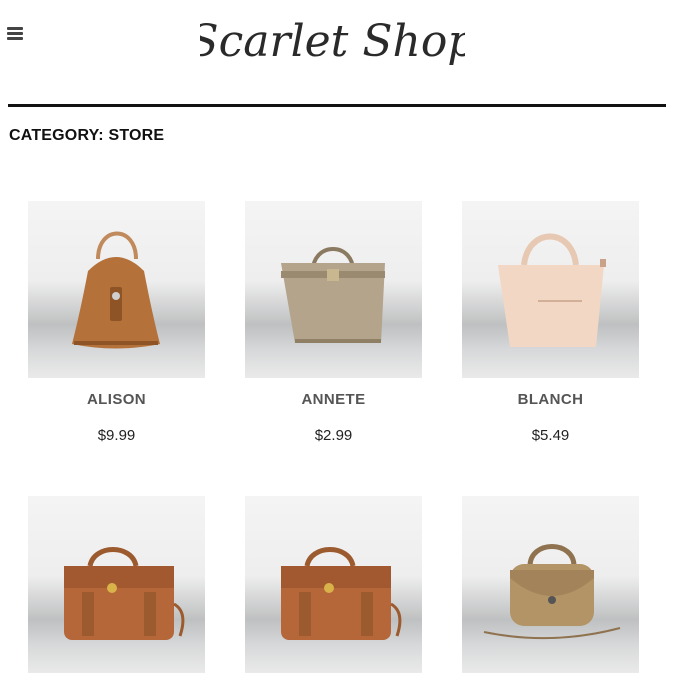  What do you see at coordinates (116, 435) in the screenshot?
I see `product-price: $9.99` at bounding box center [116, 435].